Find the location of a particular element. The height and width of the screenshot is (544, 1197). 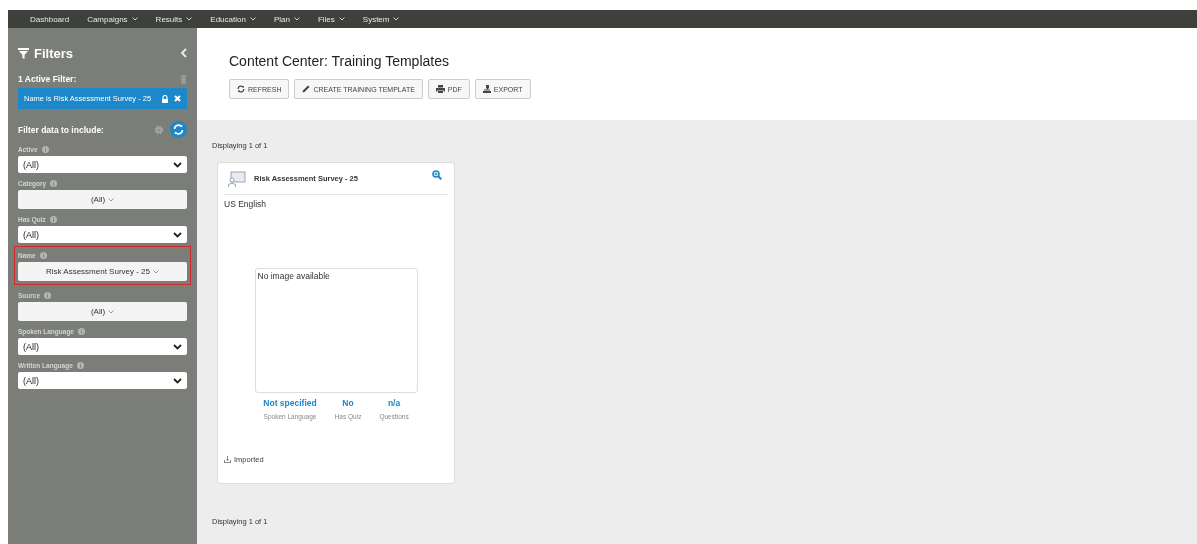

nav-menu-item: Files is located at coordinates (331, 19).